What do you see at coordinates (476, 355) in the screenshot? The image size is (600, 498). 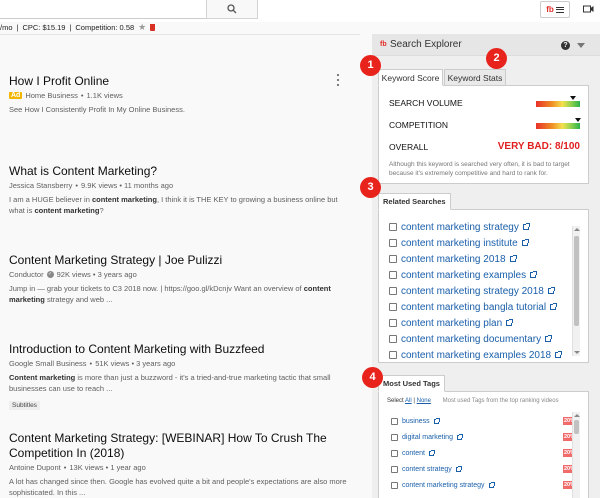 I see `related-search-item: content marketing examples 2018` at bounding box center [476, 355].